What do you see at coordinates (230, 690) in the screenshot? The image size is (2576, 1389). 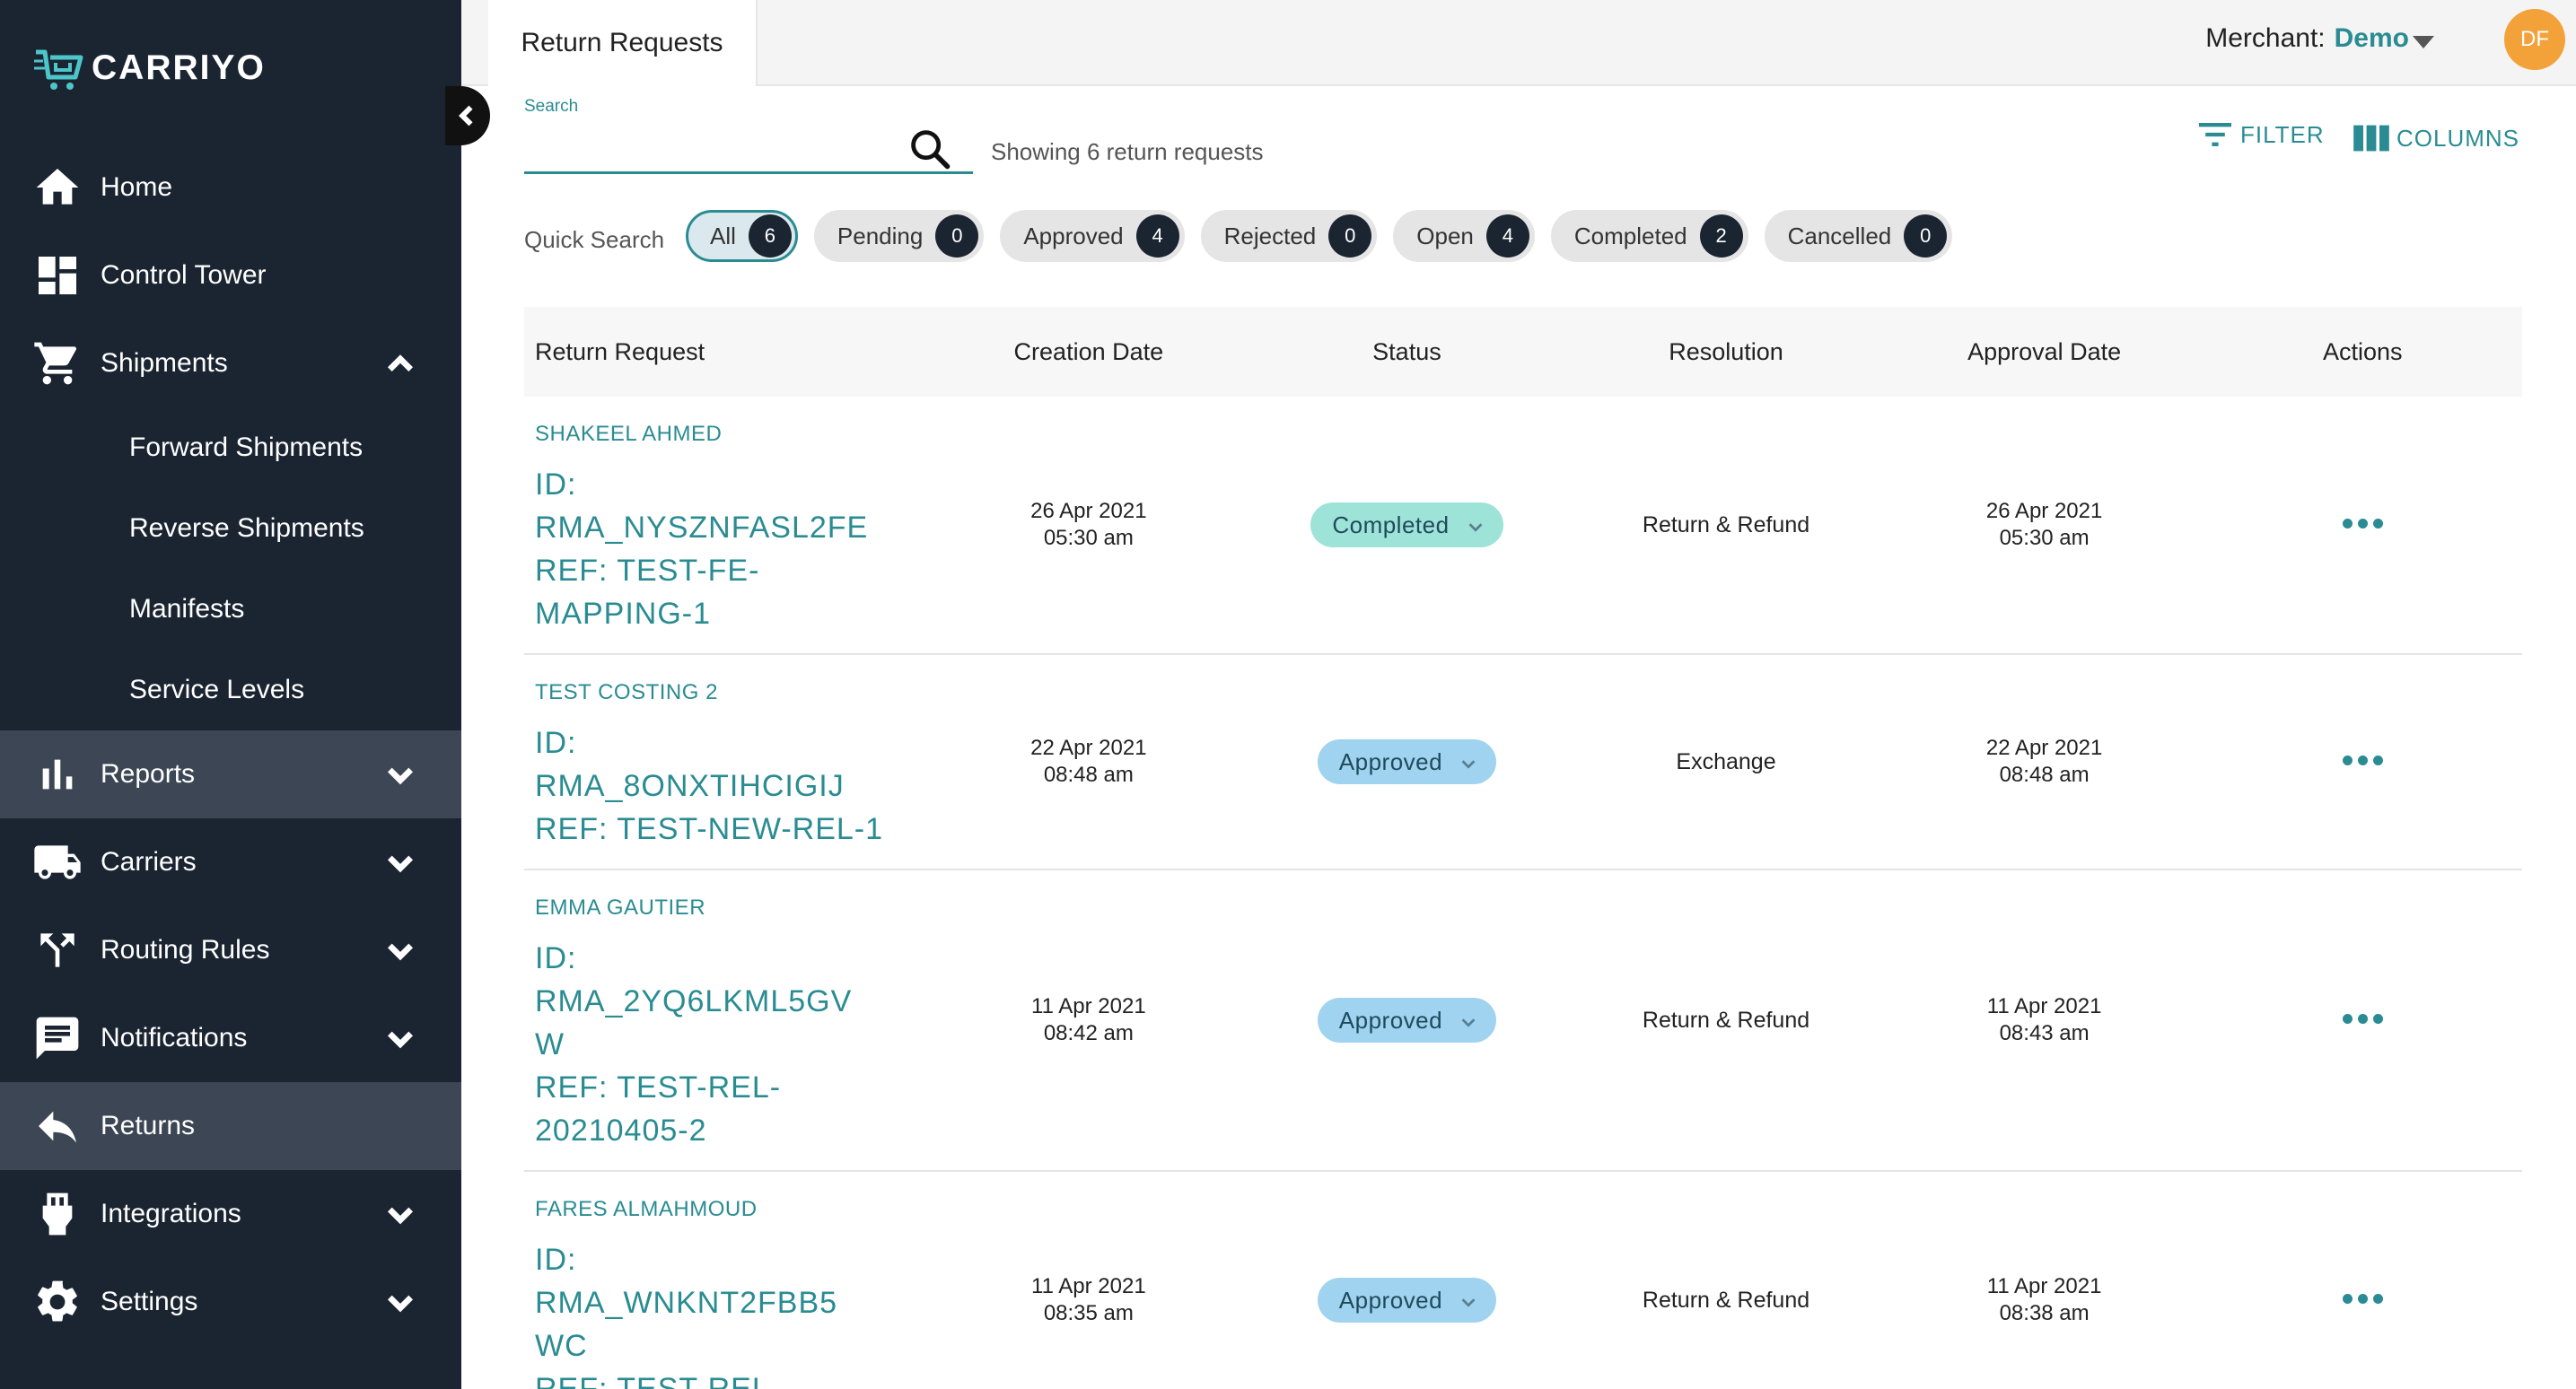 I see `sidebar-item-service-levels: Service Levels` at bounding box center [230, 690].